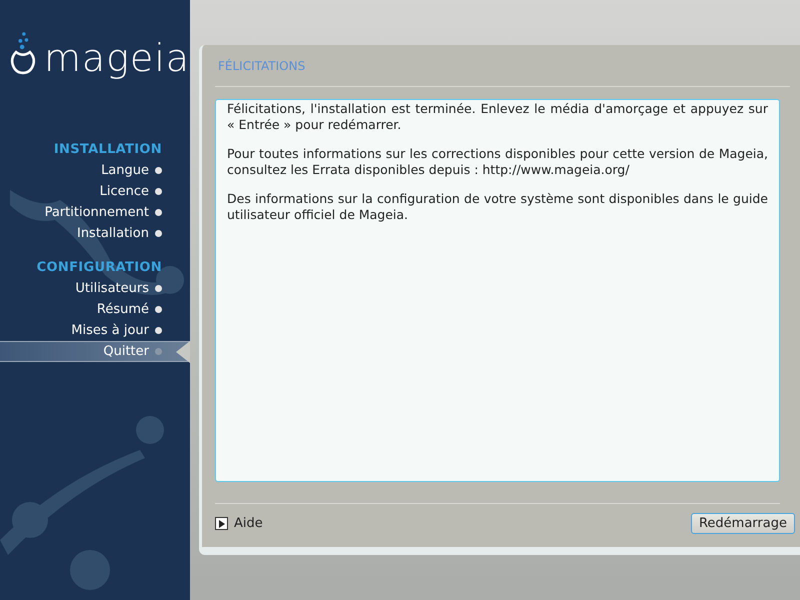 Image resolution: width=800 pixels, height=600 pixels. Describe the element at coordinates (742, 523) in the screenshot. I see `restart-button: Redémarrage` at that location.